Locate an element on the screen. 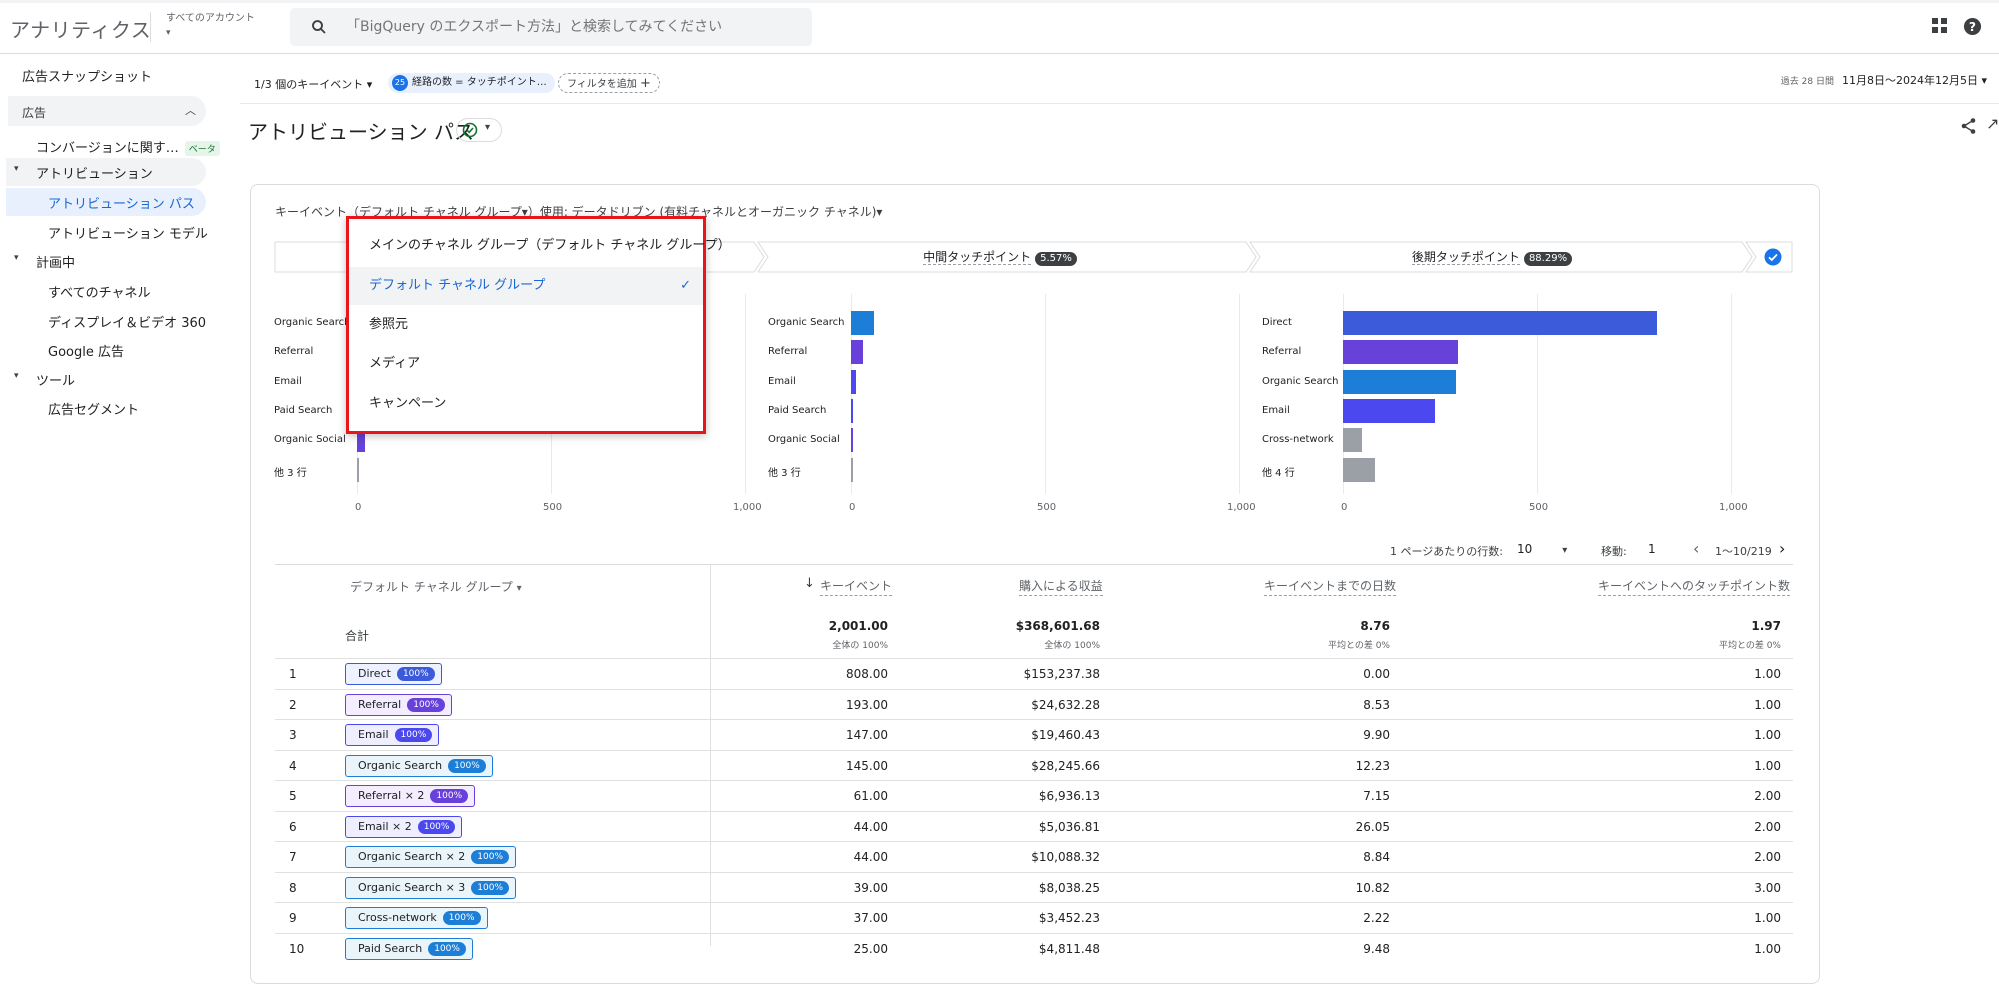  path-tag: Cross-network 100% is located at coordinates (416, 918).